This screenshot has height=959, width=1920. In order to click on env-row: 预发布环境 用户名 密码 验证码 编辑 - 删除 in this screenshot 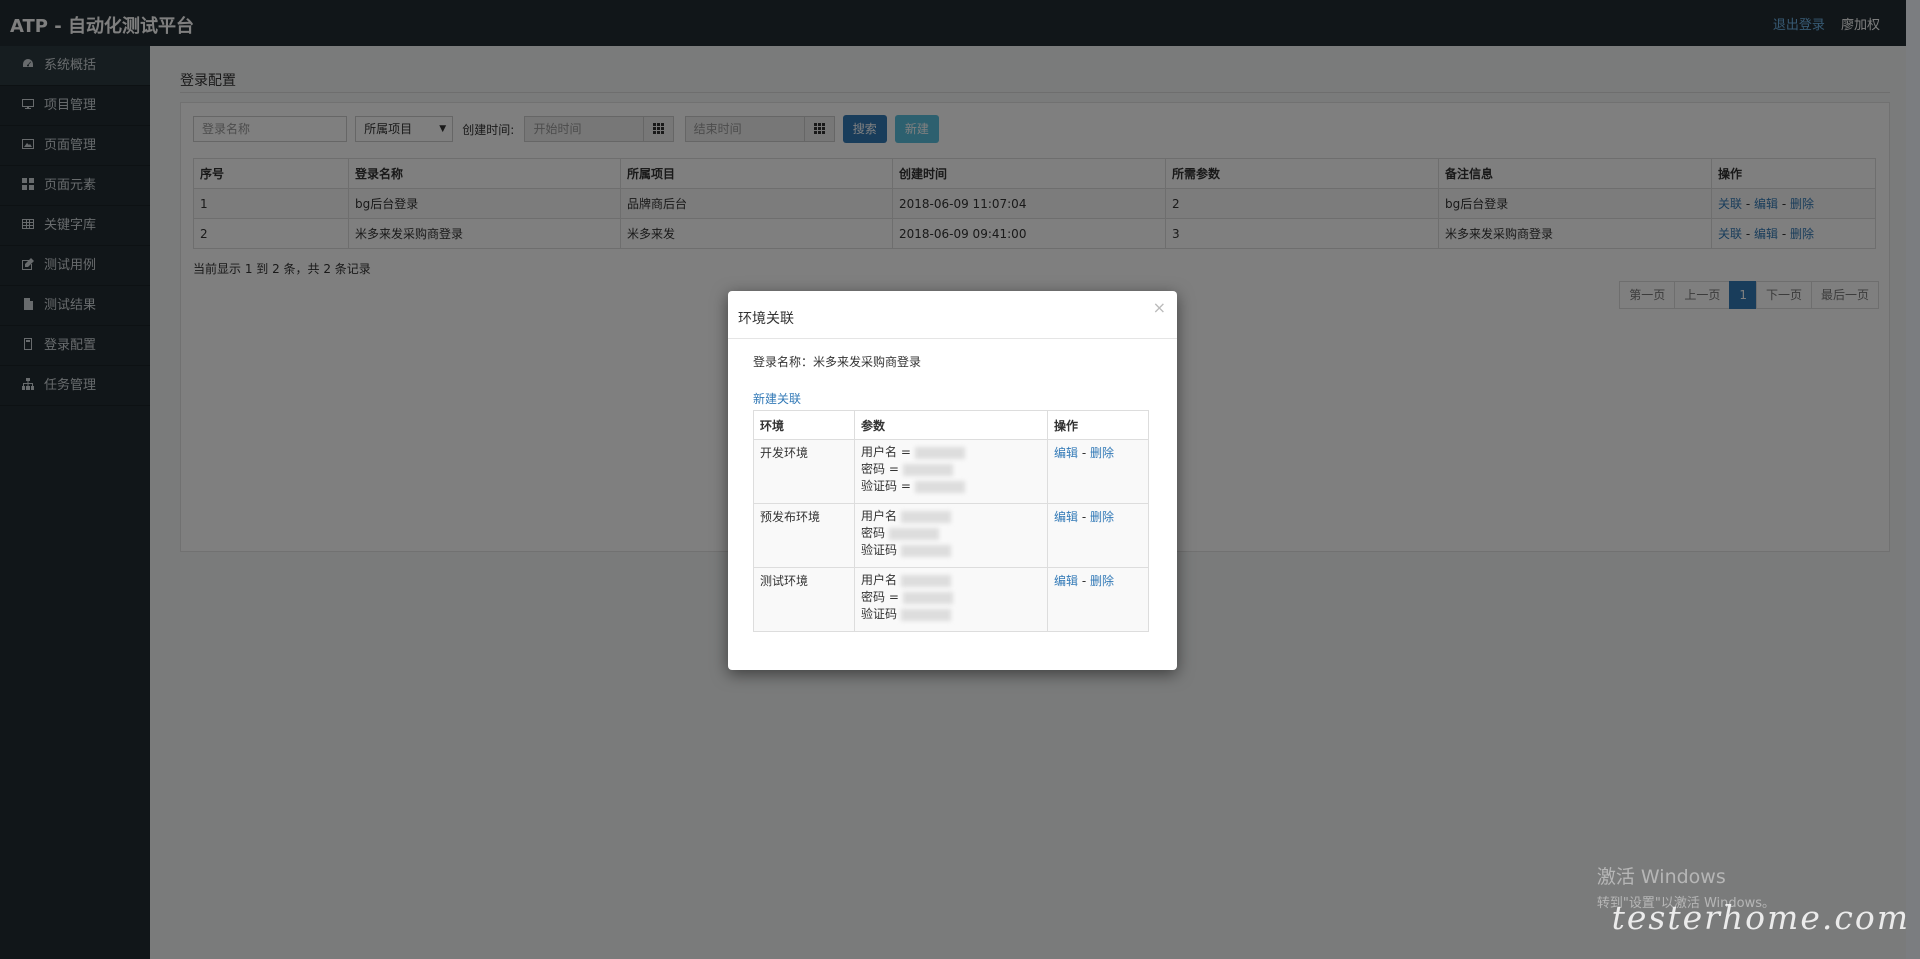, I will do `click(951, 535)`.